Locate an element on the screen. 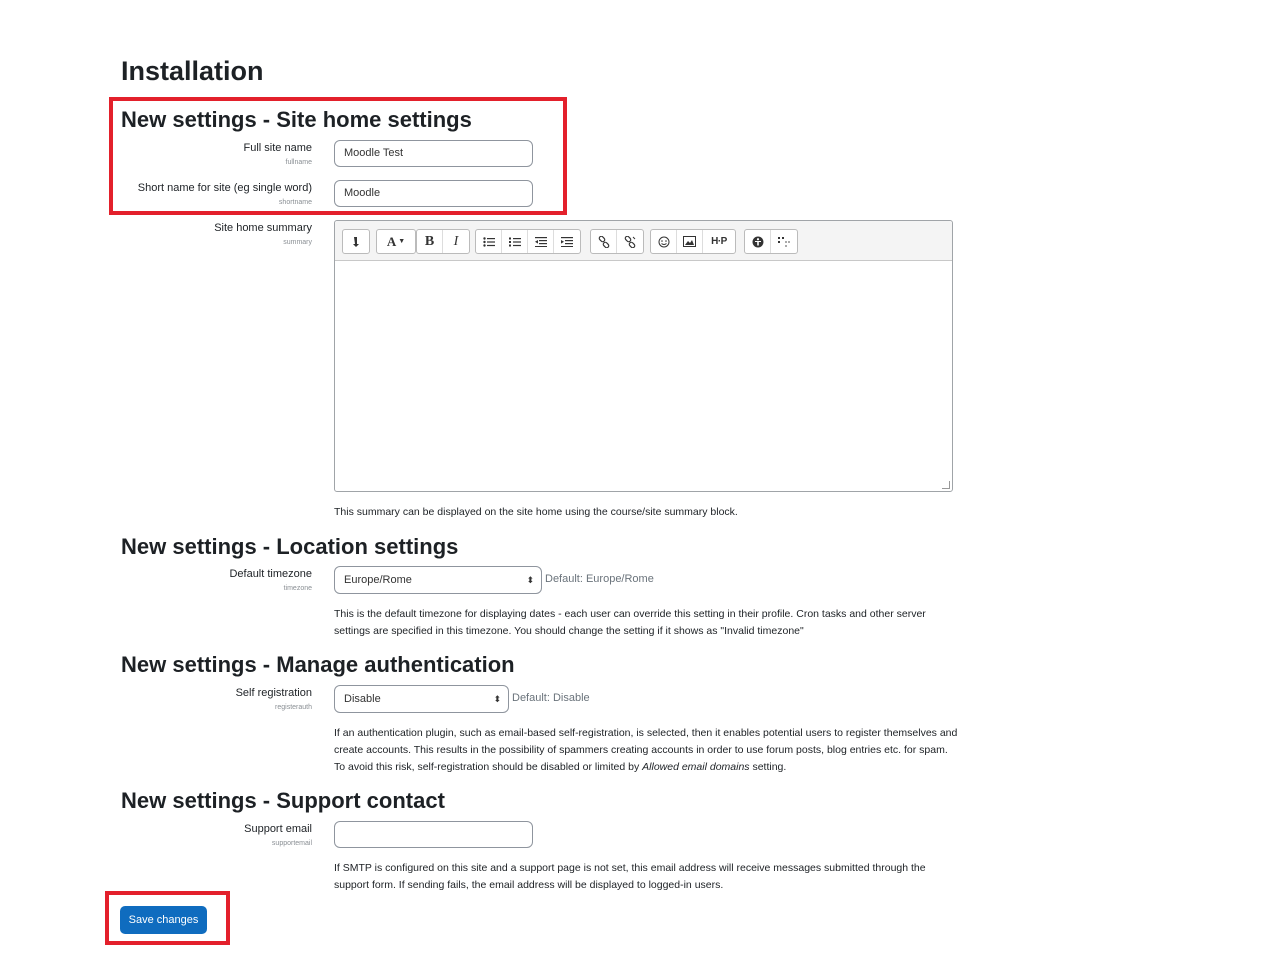 Image resolution: width=1270 pixels, height=956 pixels. timezone-select: Europe/Rome ⬍ is located at coordinates (438, 580).